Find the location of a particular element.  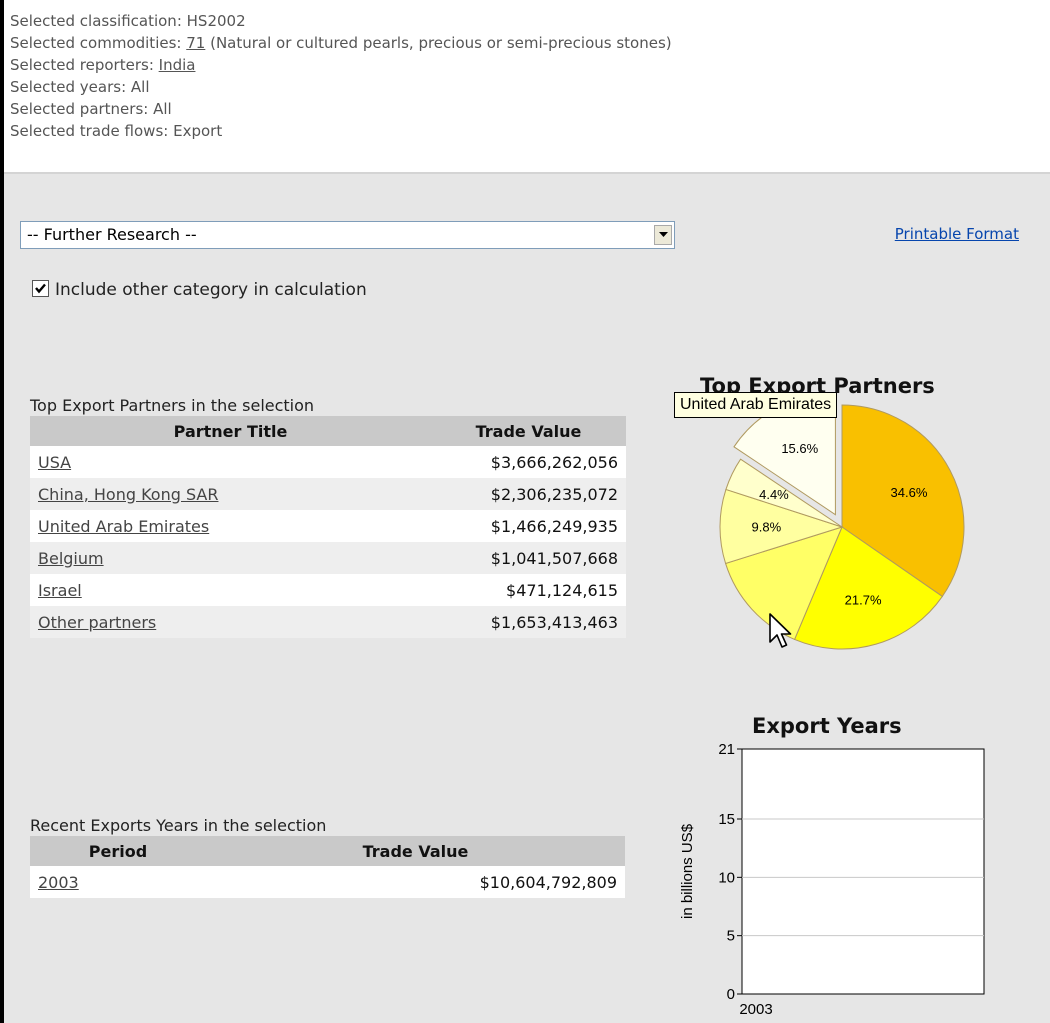

y-tick-label: 21 is located at coordinates (726, 749).